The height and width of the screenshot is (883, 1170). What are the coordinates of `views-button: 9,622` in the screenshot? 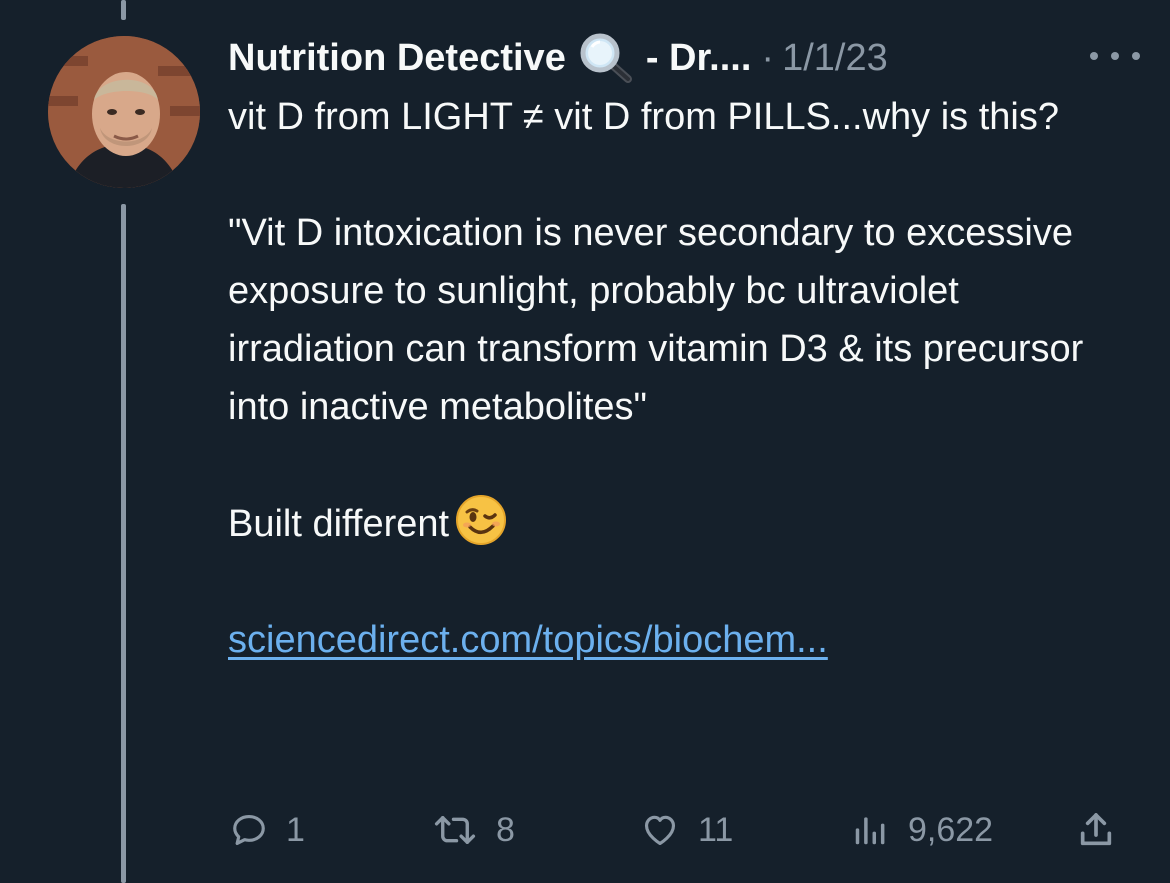 It's located at (921, 830).